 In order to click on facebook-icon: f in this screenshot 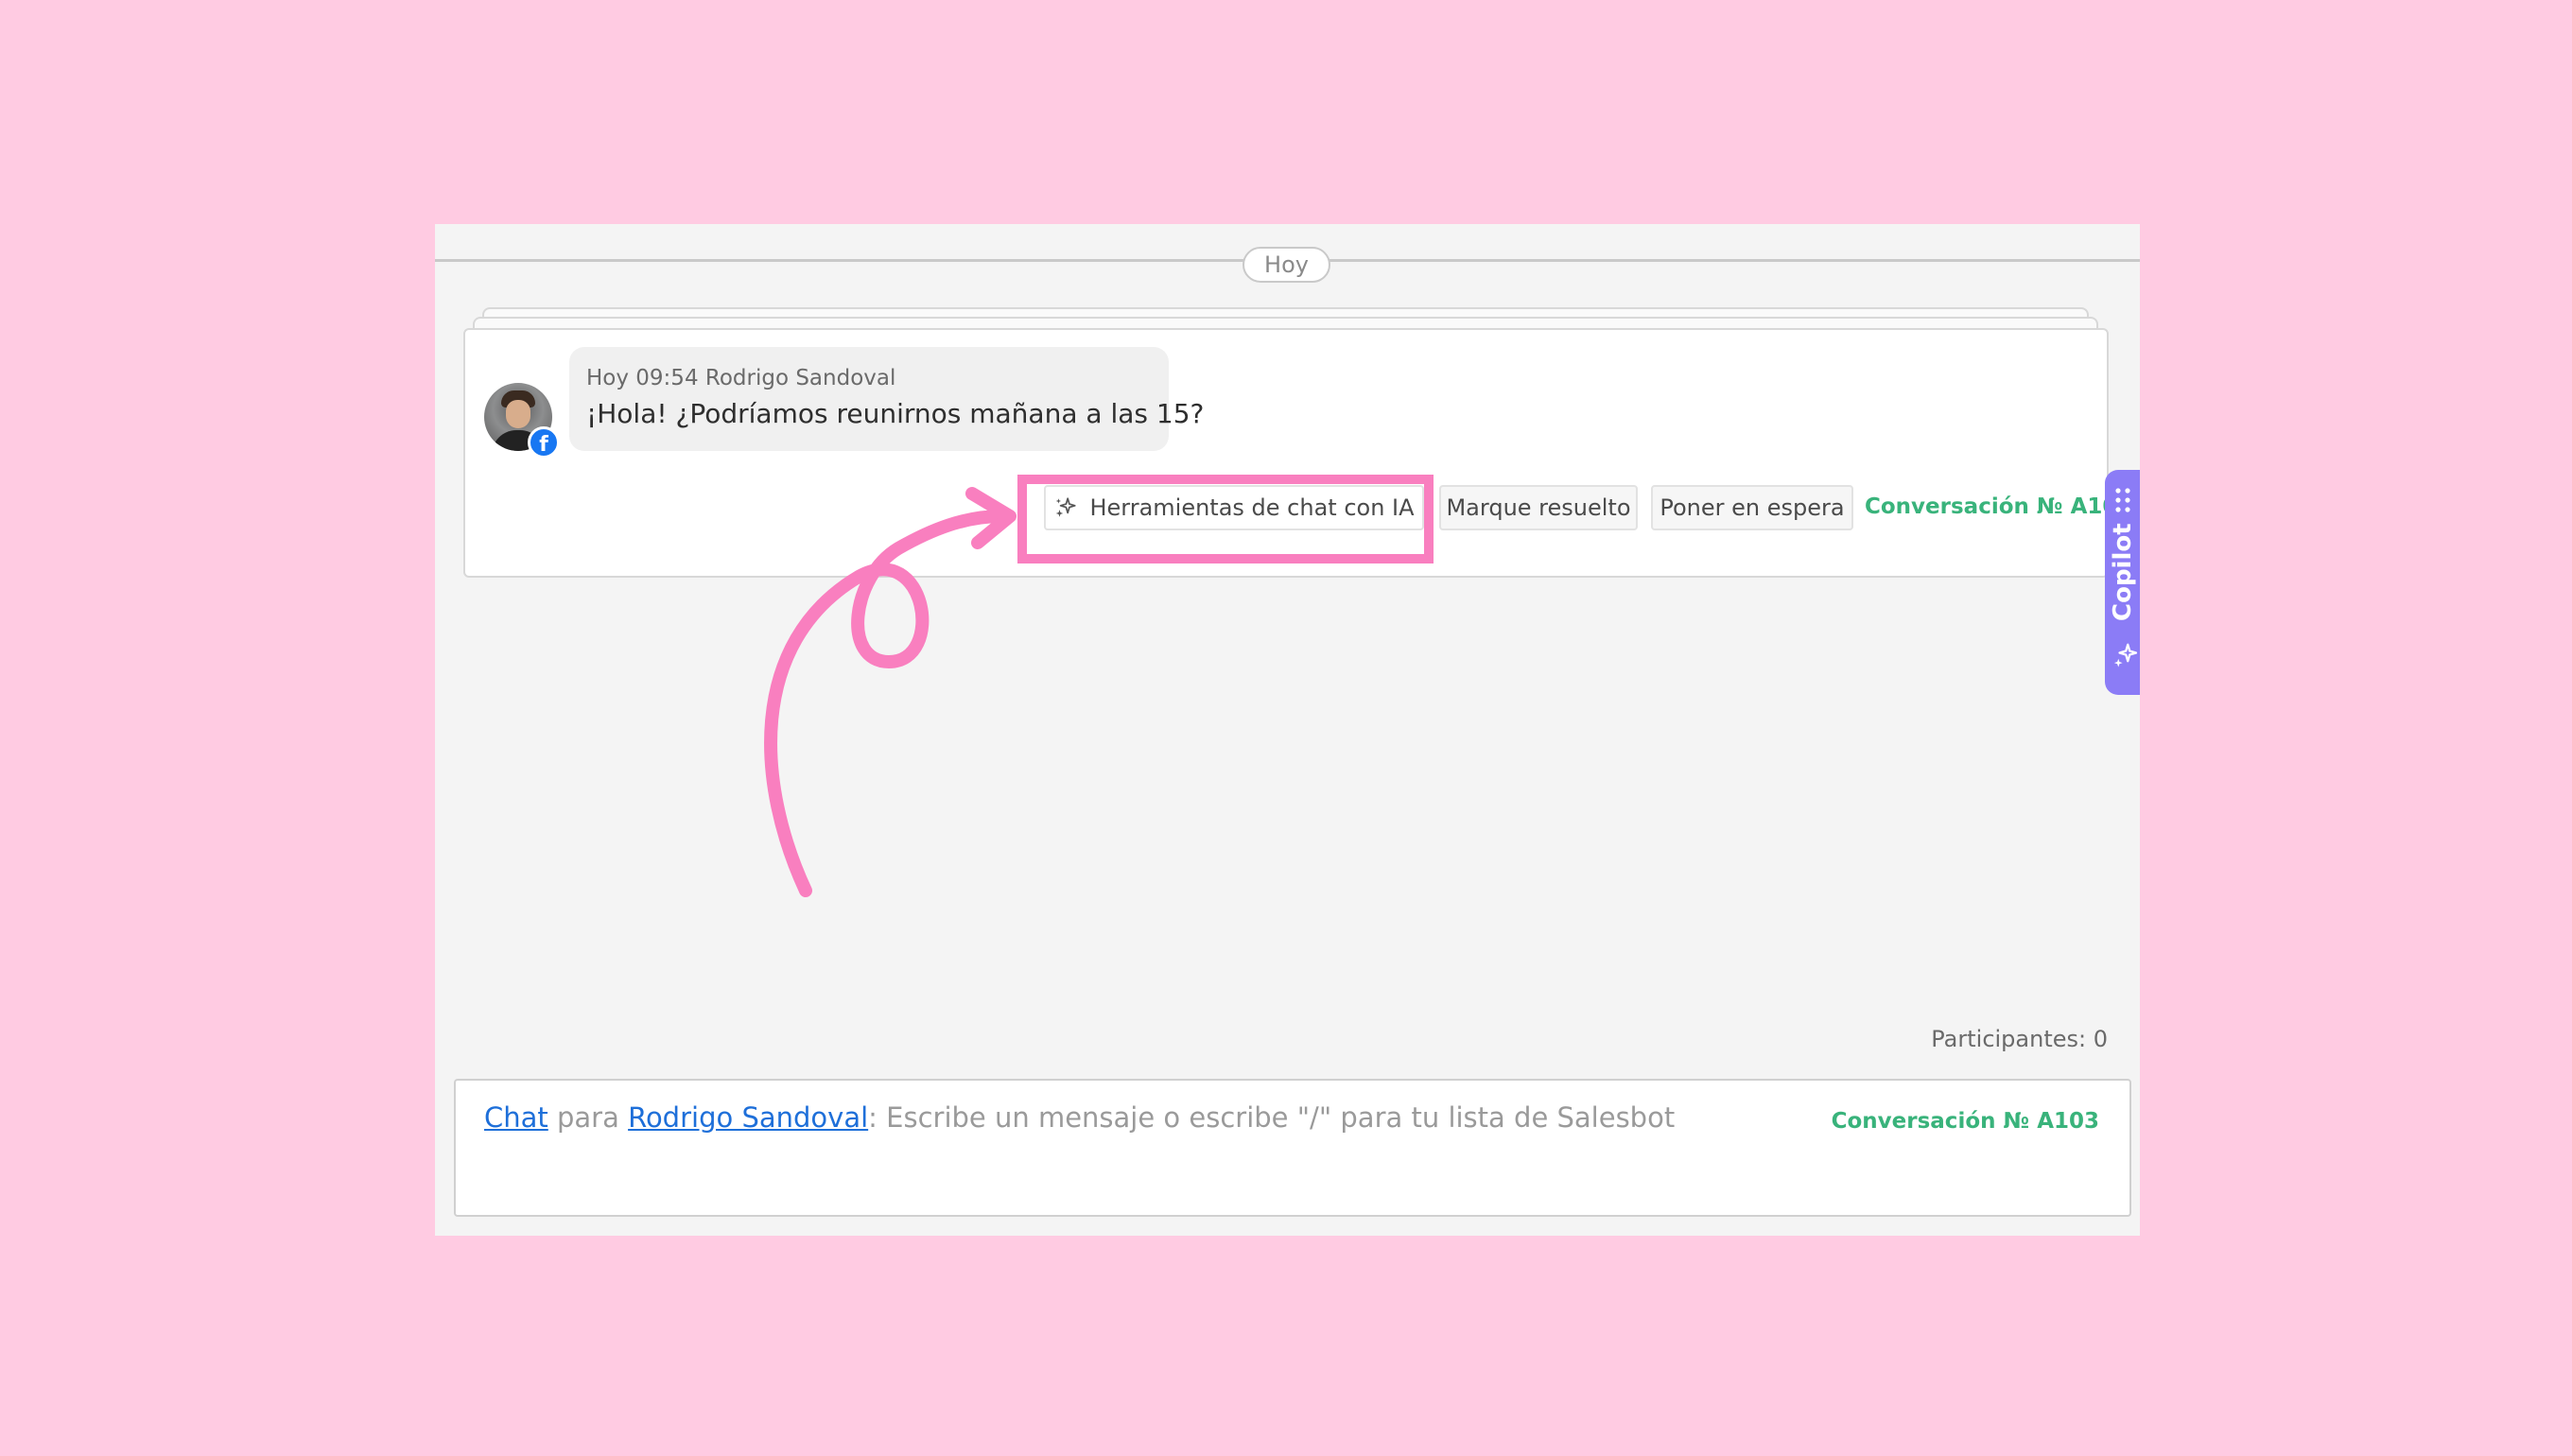, I will do `click(544, 442)`.